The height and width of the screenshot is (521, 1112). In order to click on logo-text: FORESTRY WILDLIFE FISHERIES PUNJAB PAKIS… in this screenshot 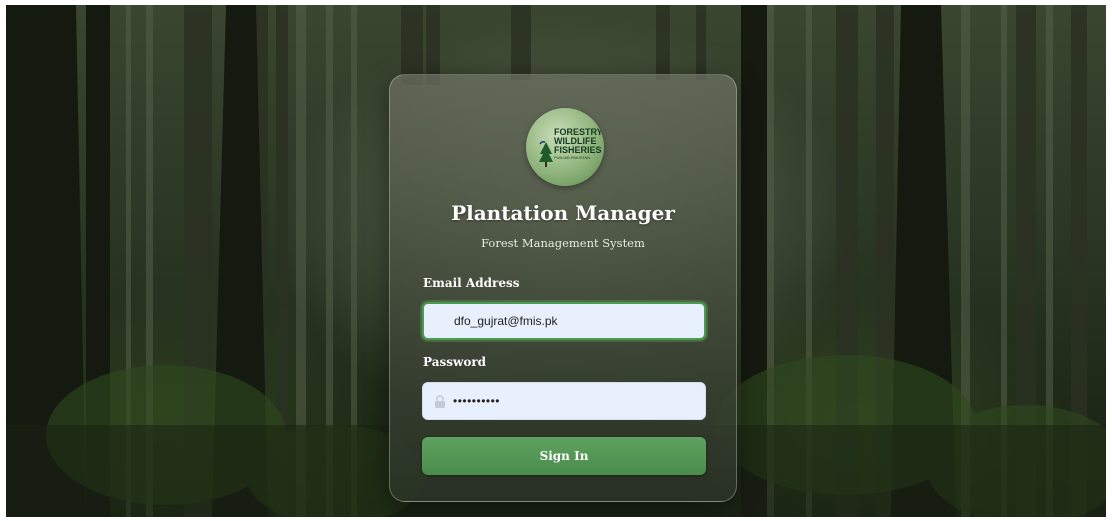, I will do `click(578, 144)`.